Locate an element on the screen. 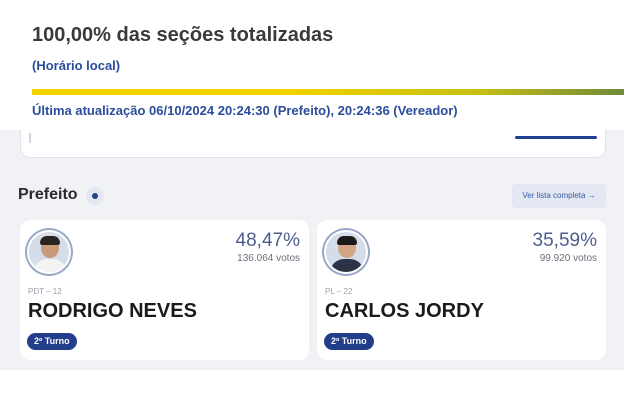  candidate-party-number: PL – 22 is located at coordinates (339, 291).